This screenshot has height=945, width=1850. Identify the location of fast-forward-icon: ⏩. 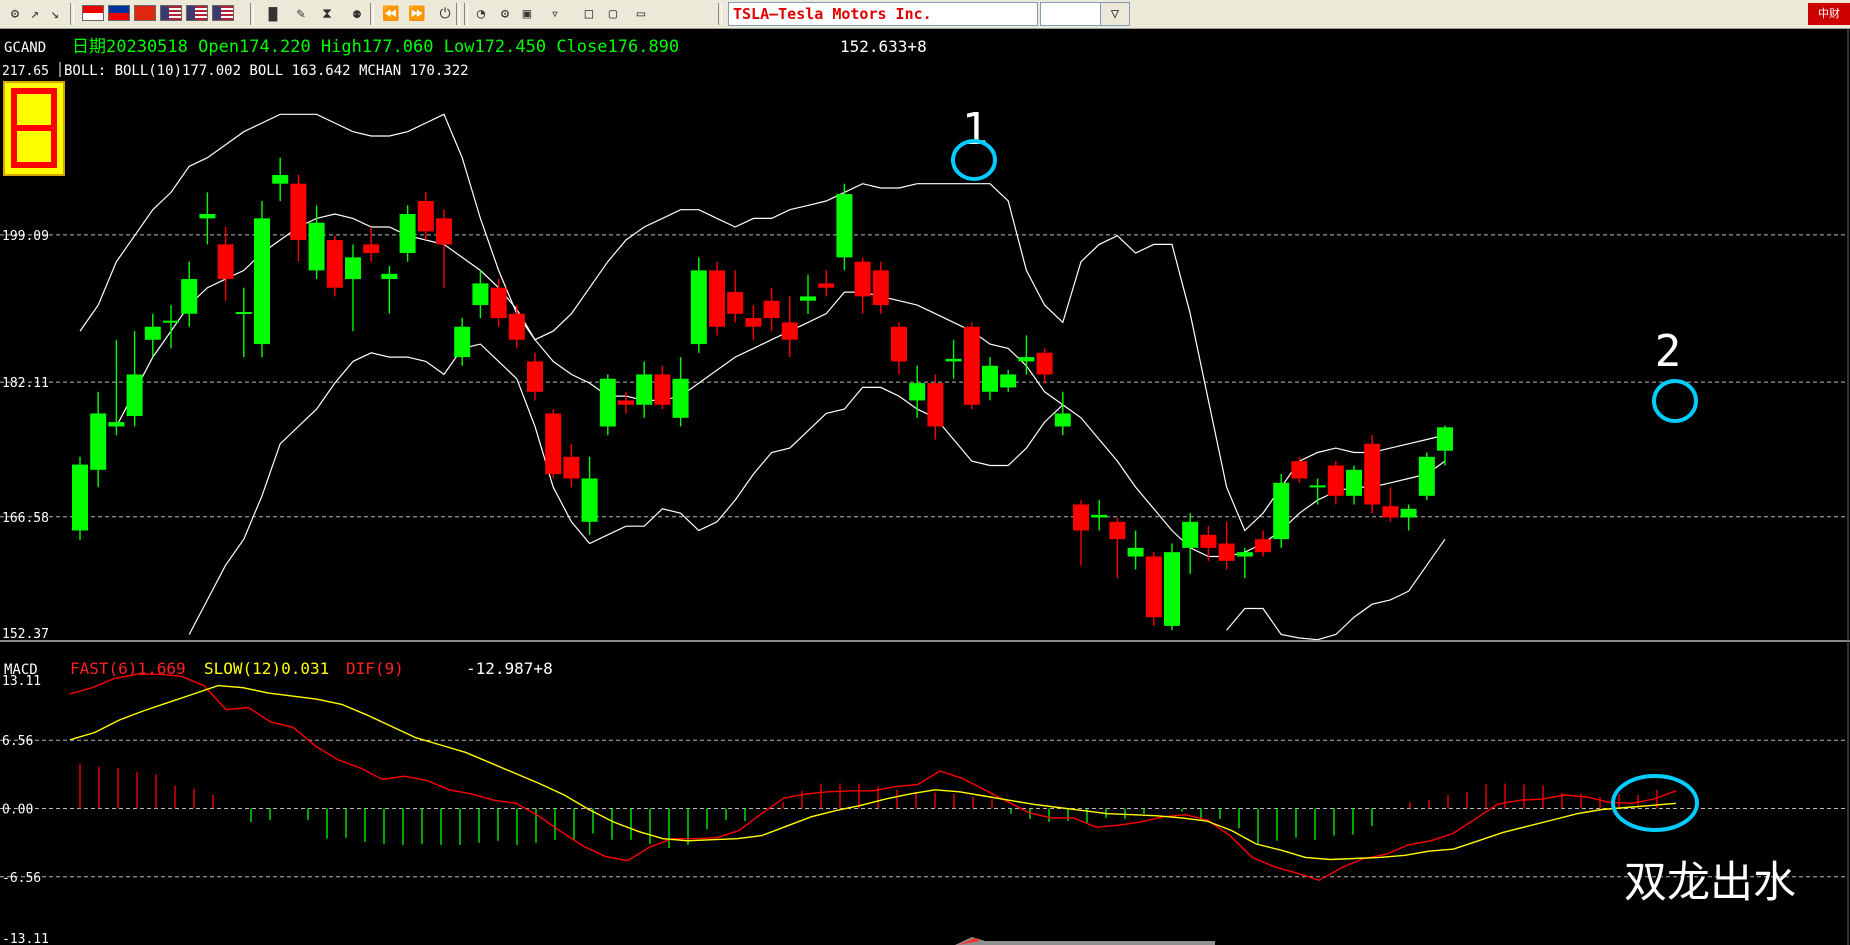
(417, 14).